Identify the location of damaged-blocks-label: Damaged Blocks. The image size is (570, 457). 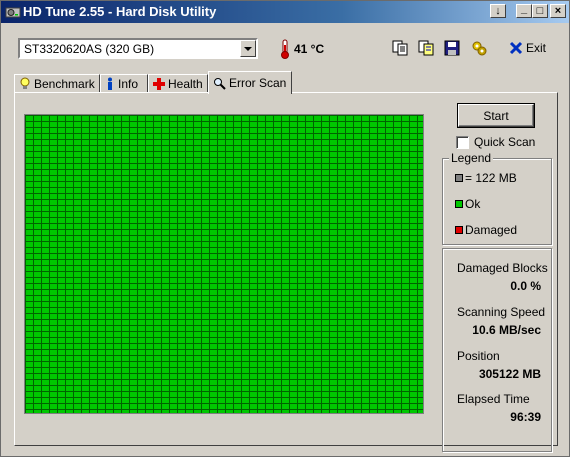
(502, 268).